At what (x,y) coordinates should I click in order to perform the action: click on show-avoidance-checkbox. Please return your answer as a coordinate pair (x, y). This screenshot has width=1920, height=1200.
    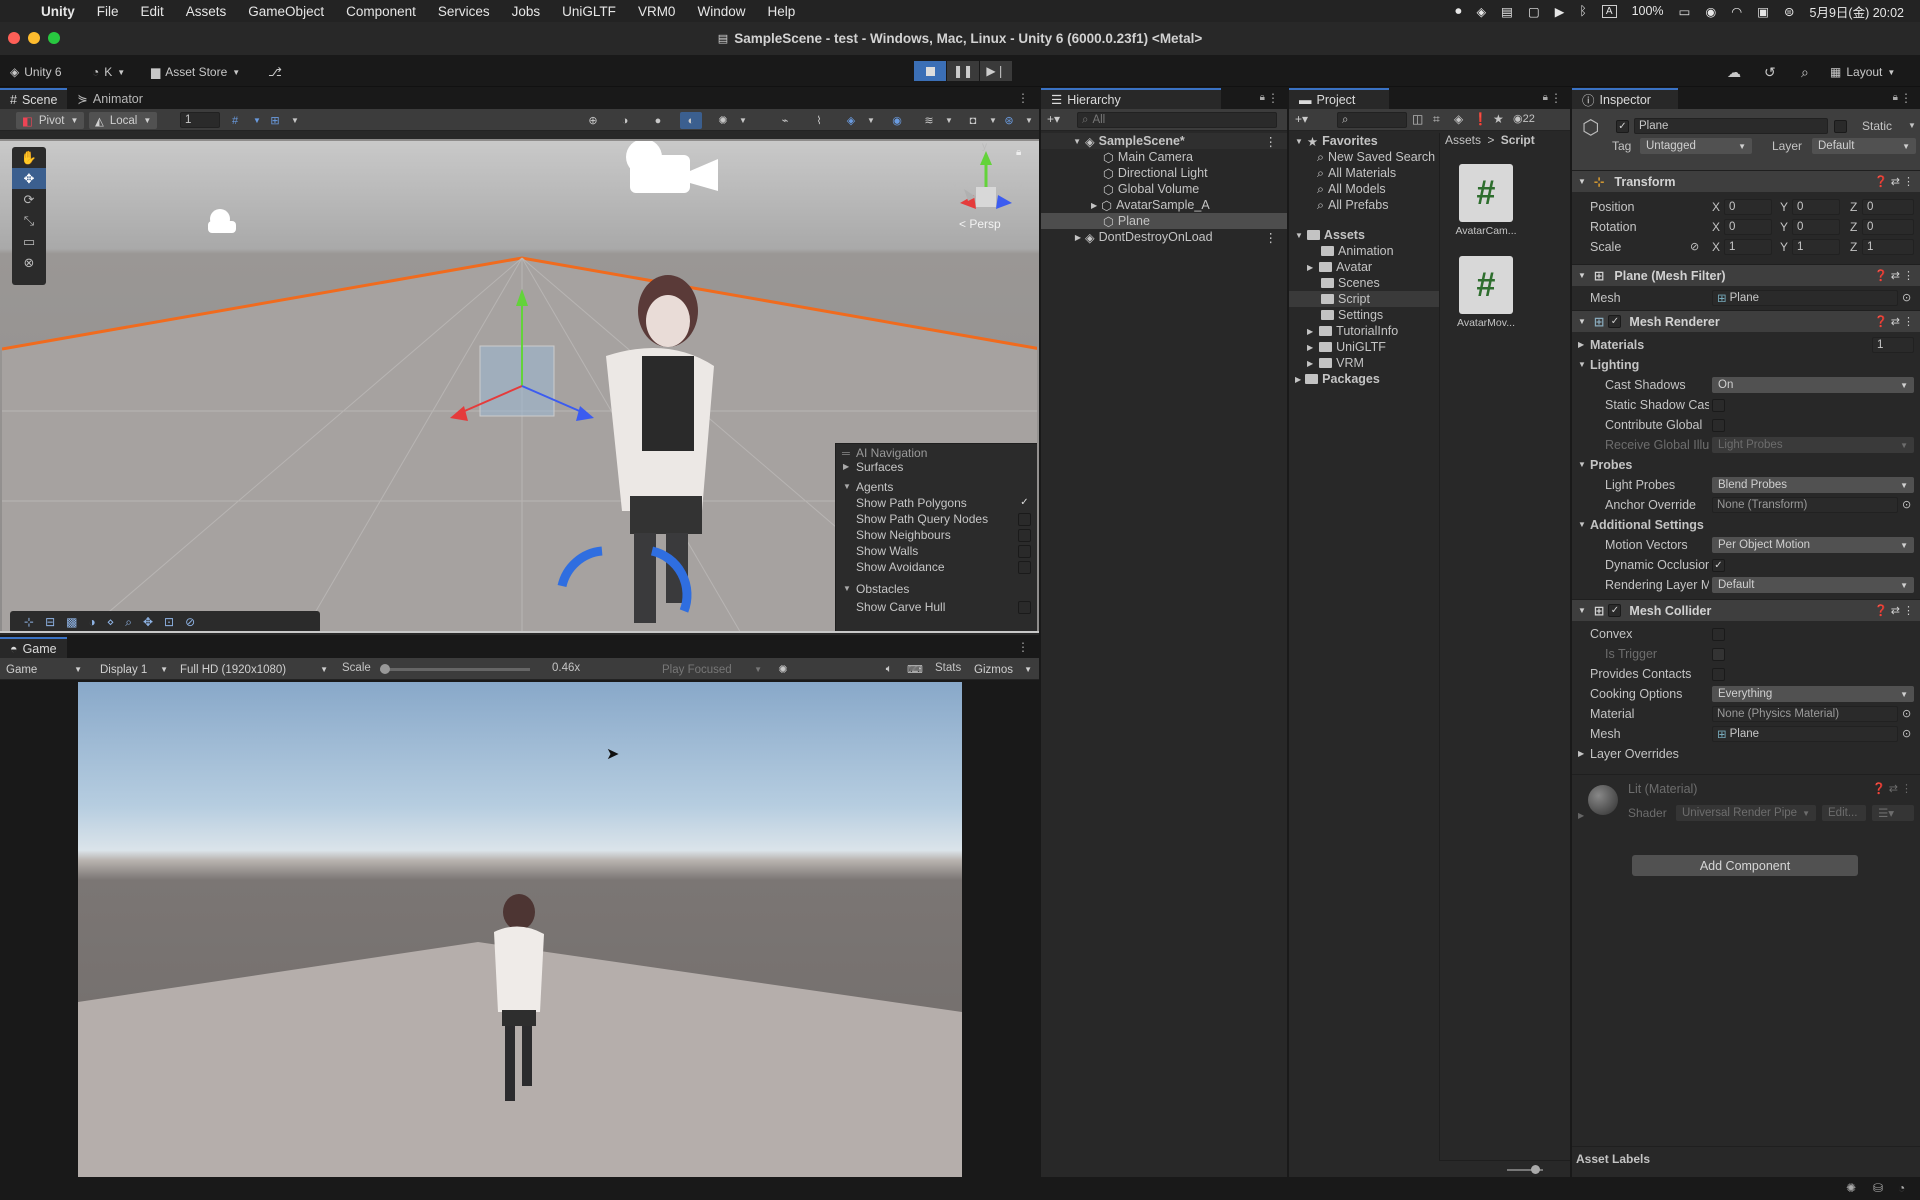
    Looking at the image, I should click on (1024, 567).